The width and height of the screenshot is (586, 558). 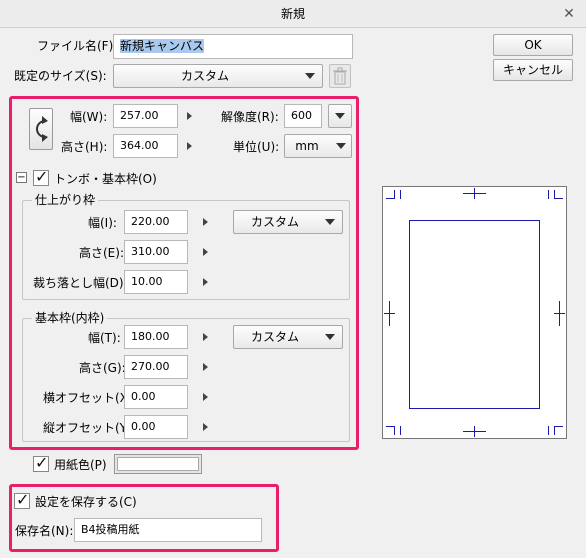 What do you see at coordinates (70, 318) in the screenshot?
I see `base-frame-legend: 基本枠(内枠)` at bounding box center [70, 318].